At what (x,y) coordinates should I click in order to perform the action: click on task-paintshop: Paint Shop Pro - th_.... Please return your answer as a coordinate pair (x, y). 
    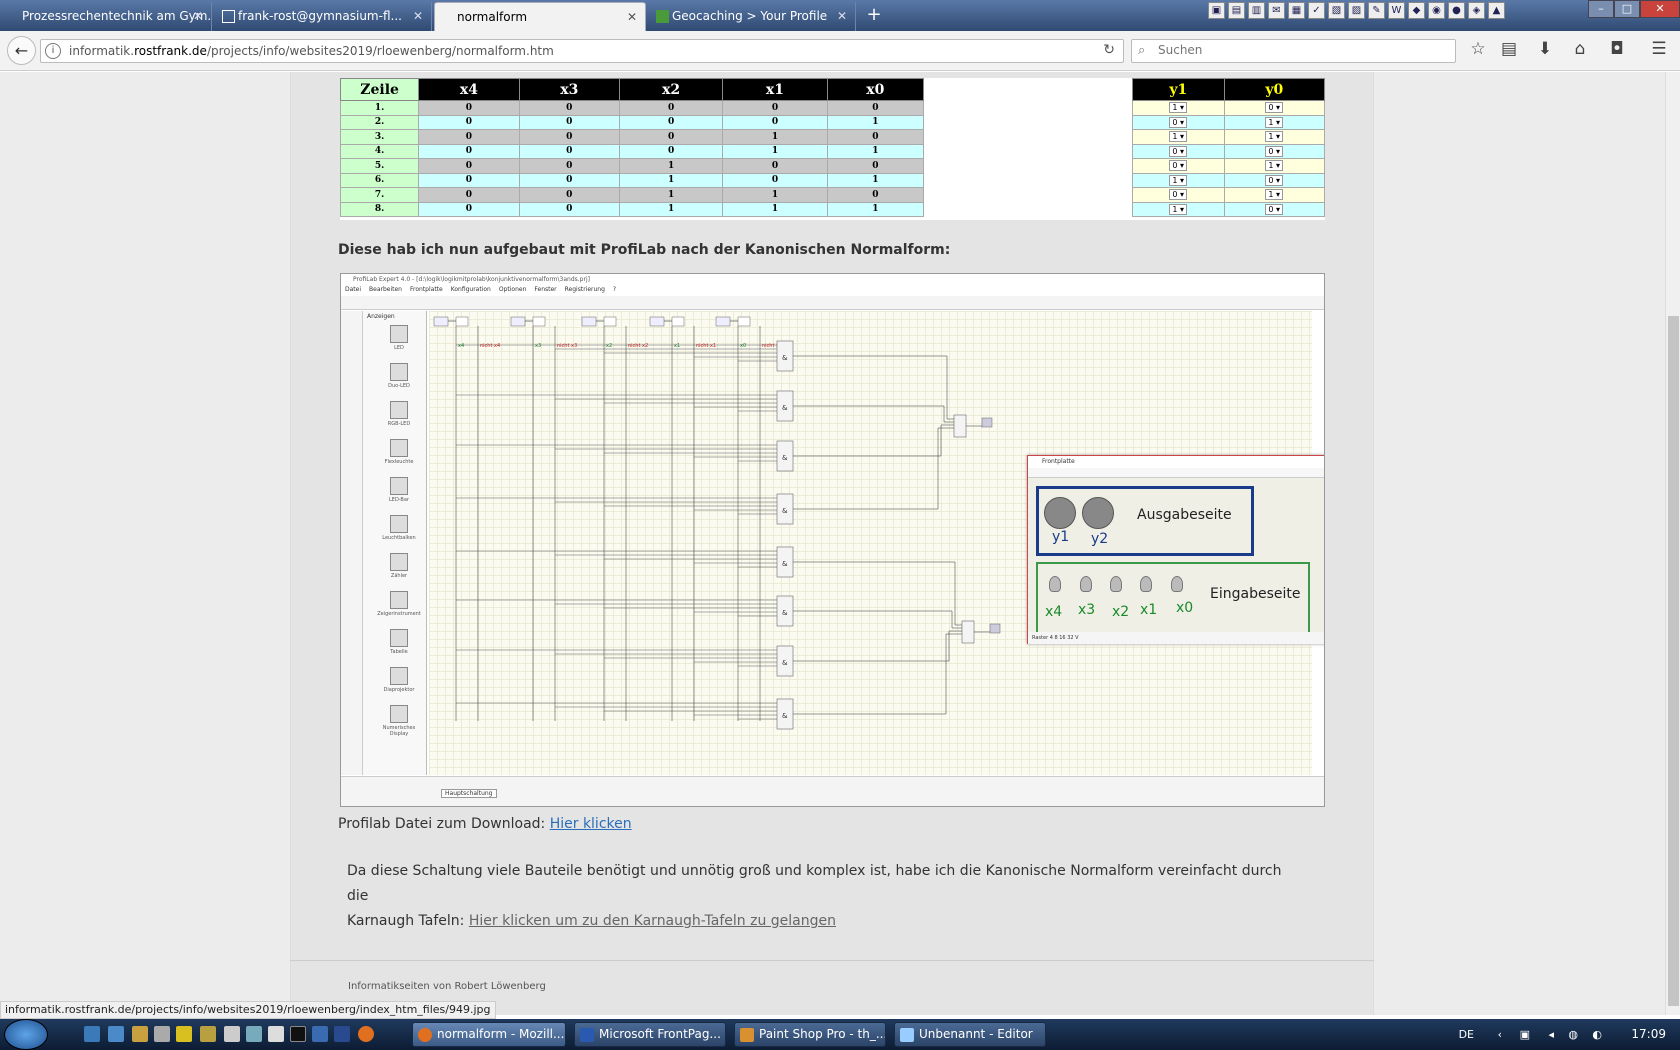
    Looking at the image, I should click on (810, 1034).